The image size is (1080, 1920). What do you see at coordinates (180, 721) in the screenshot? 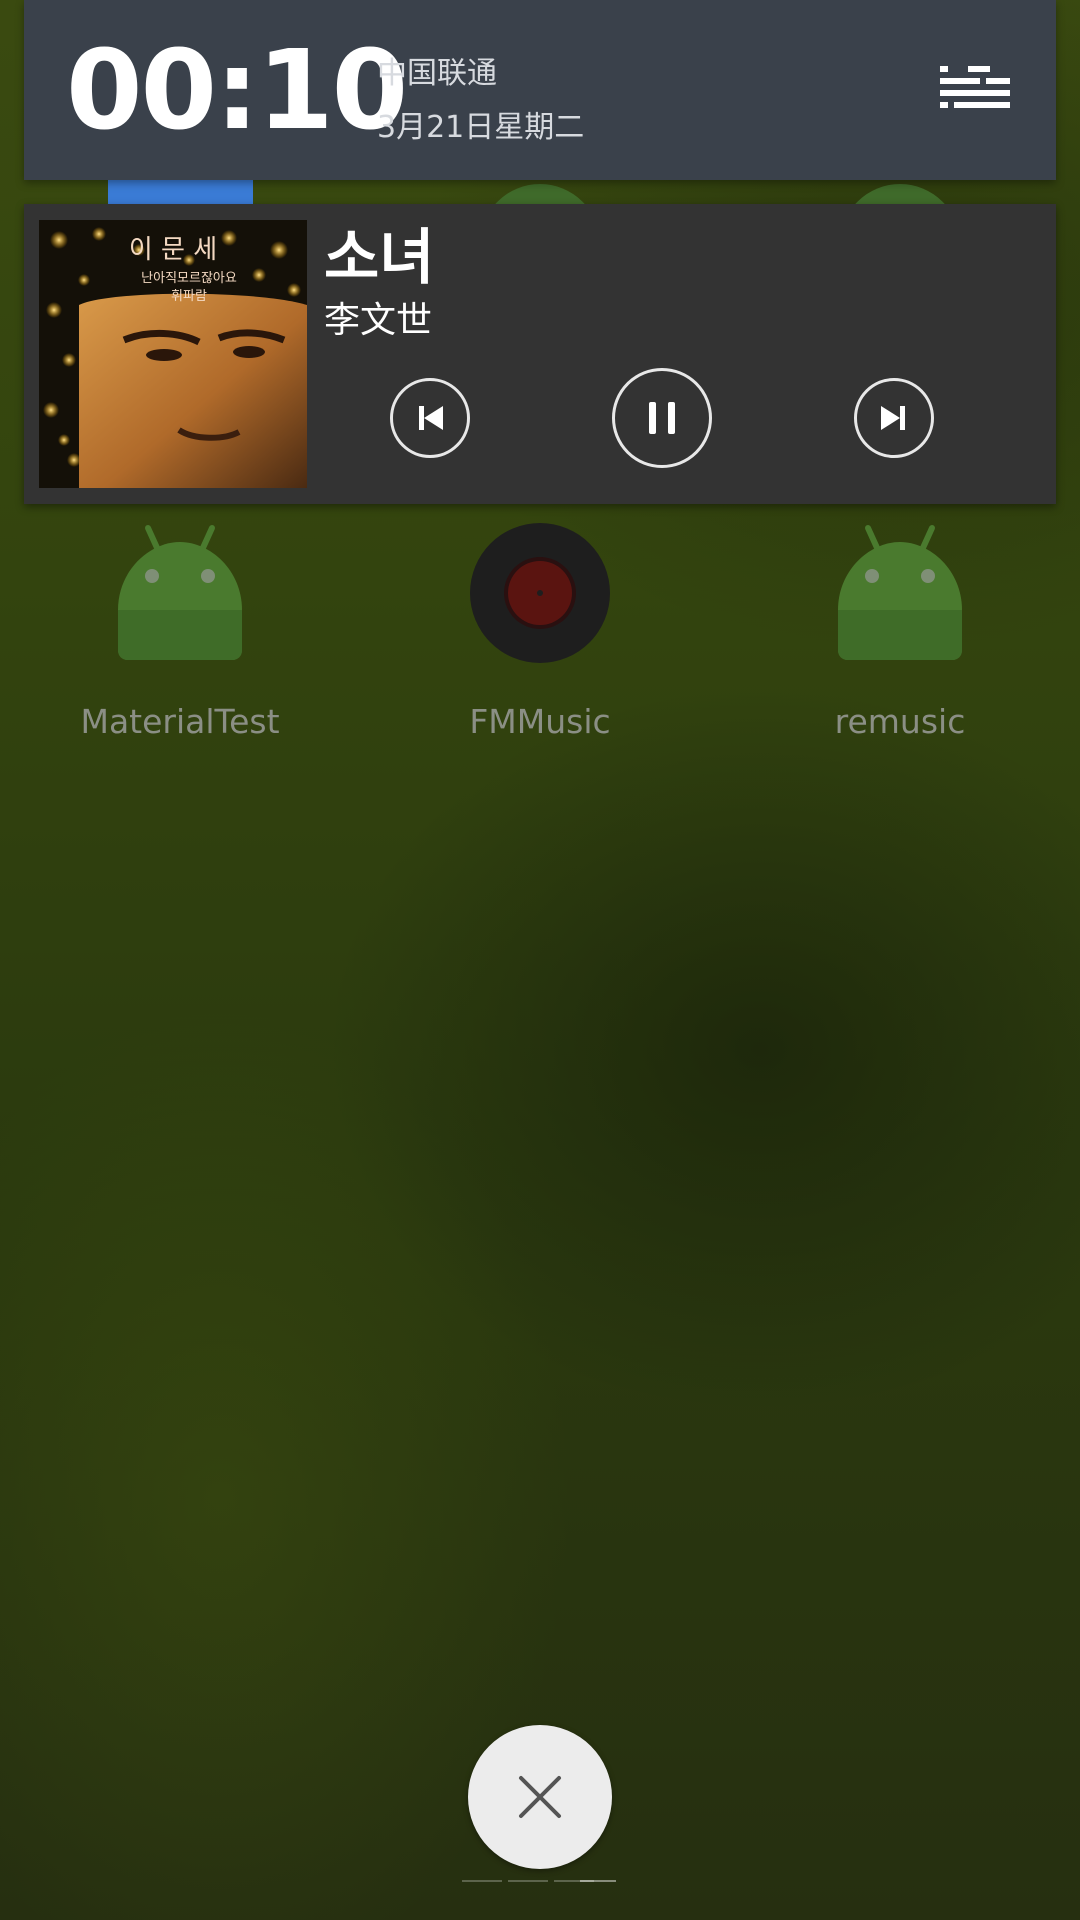
I see `app-label: MaterialTest` at bounding box center [180, 721].